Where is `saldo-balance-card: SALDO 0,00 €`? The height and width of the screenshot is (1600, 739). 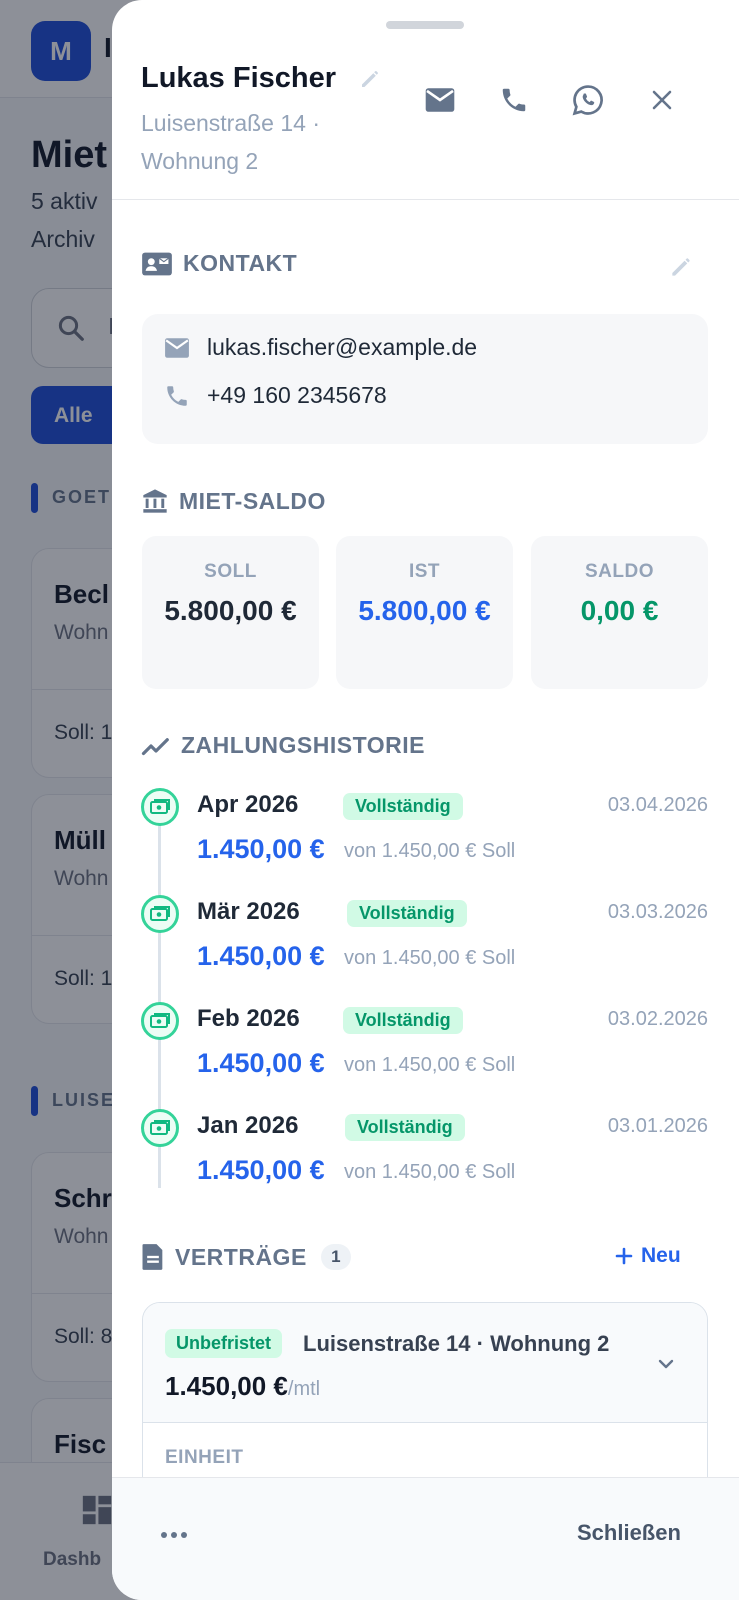
saldo-balance-card: SALDO 0,00 € is located at coordinates (619, 612).